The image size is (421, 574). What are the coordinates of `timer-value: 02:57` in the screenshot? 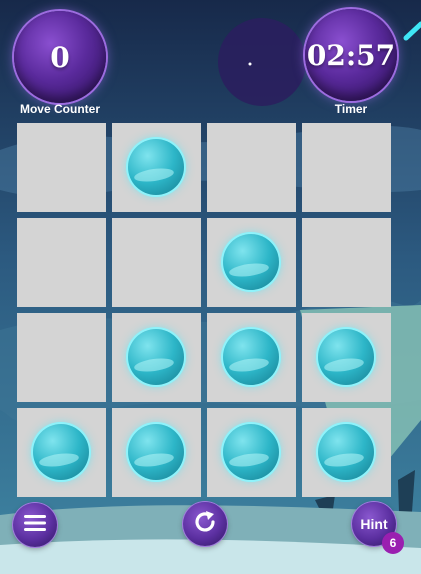 It's located at (351, 55).